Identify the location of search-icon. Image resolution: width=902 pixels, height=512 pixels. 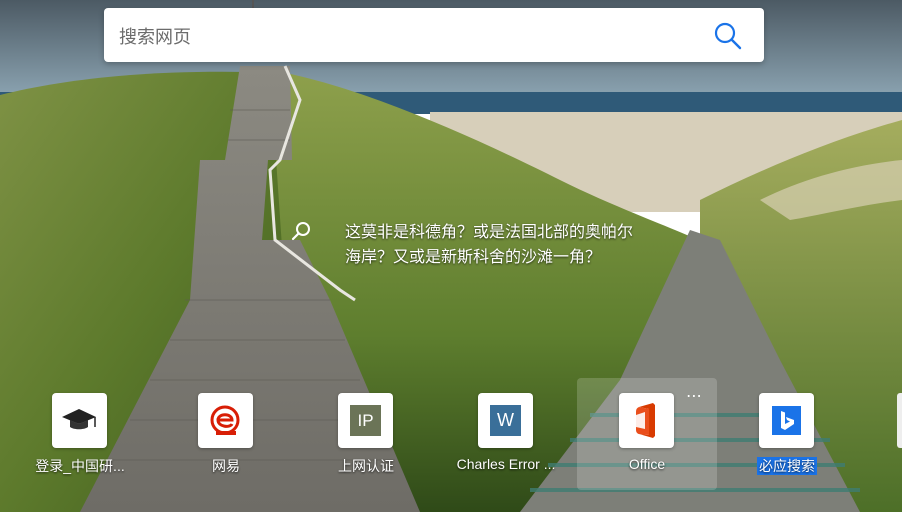
(728, 36).